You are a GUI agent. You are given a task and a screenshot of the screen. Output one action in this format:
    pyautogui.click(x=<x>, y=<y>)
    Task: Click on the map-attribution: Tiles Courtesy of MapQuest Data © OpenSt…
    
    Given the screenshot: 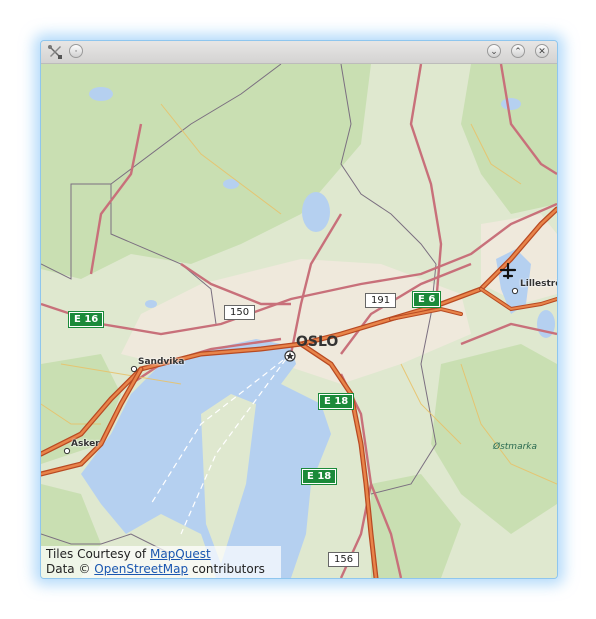 What is the action you would take?
    pyautogui.click(x=161, y=562)
    